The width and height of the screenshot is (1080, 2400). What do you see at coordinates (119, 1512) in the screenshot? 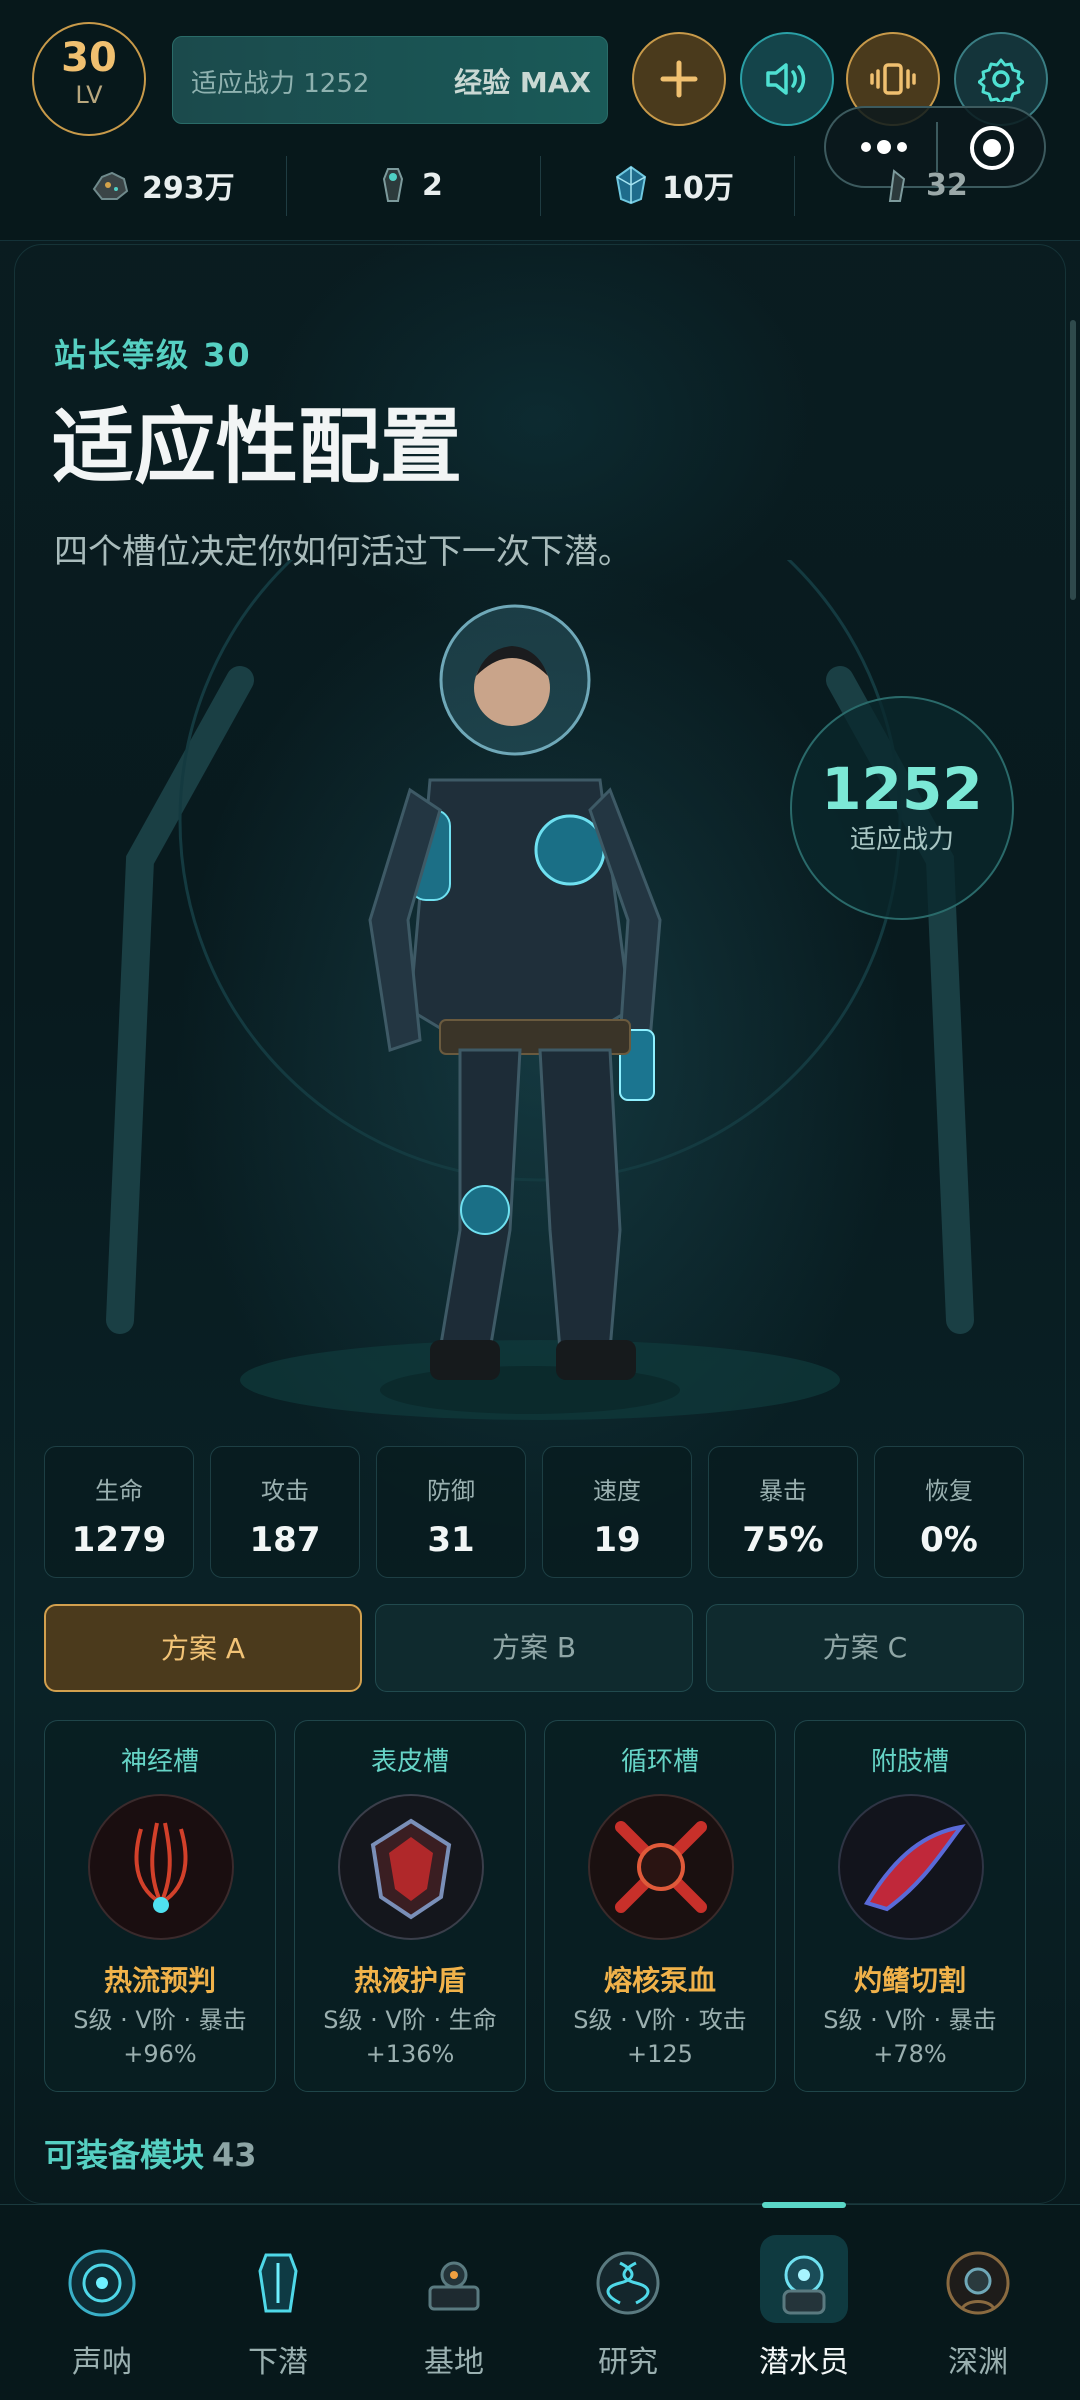
I see `stat-hp: 生命 1279` at bounding box center [119, 1512].